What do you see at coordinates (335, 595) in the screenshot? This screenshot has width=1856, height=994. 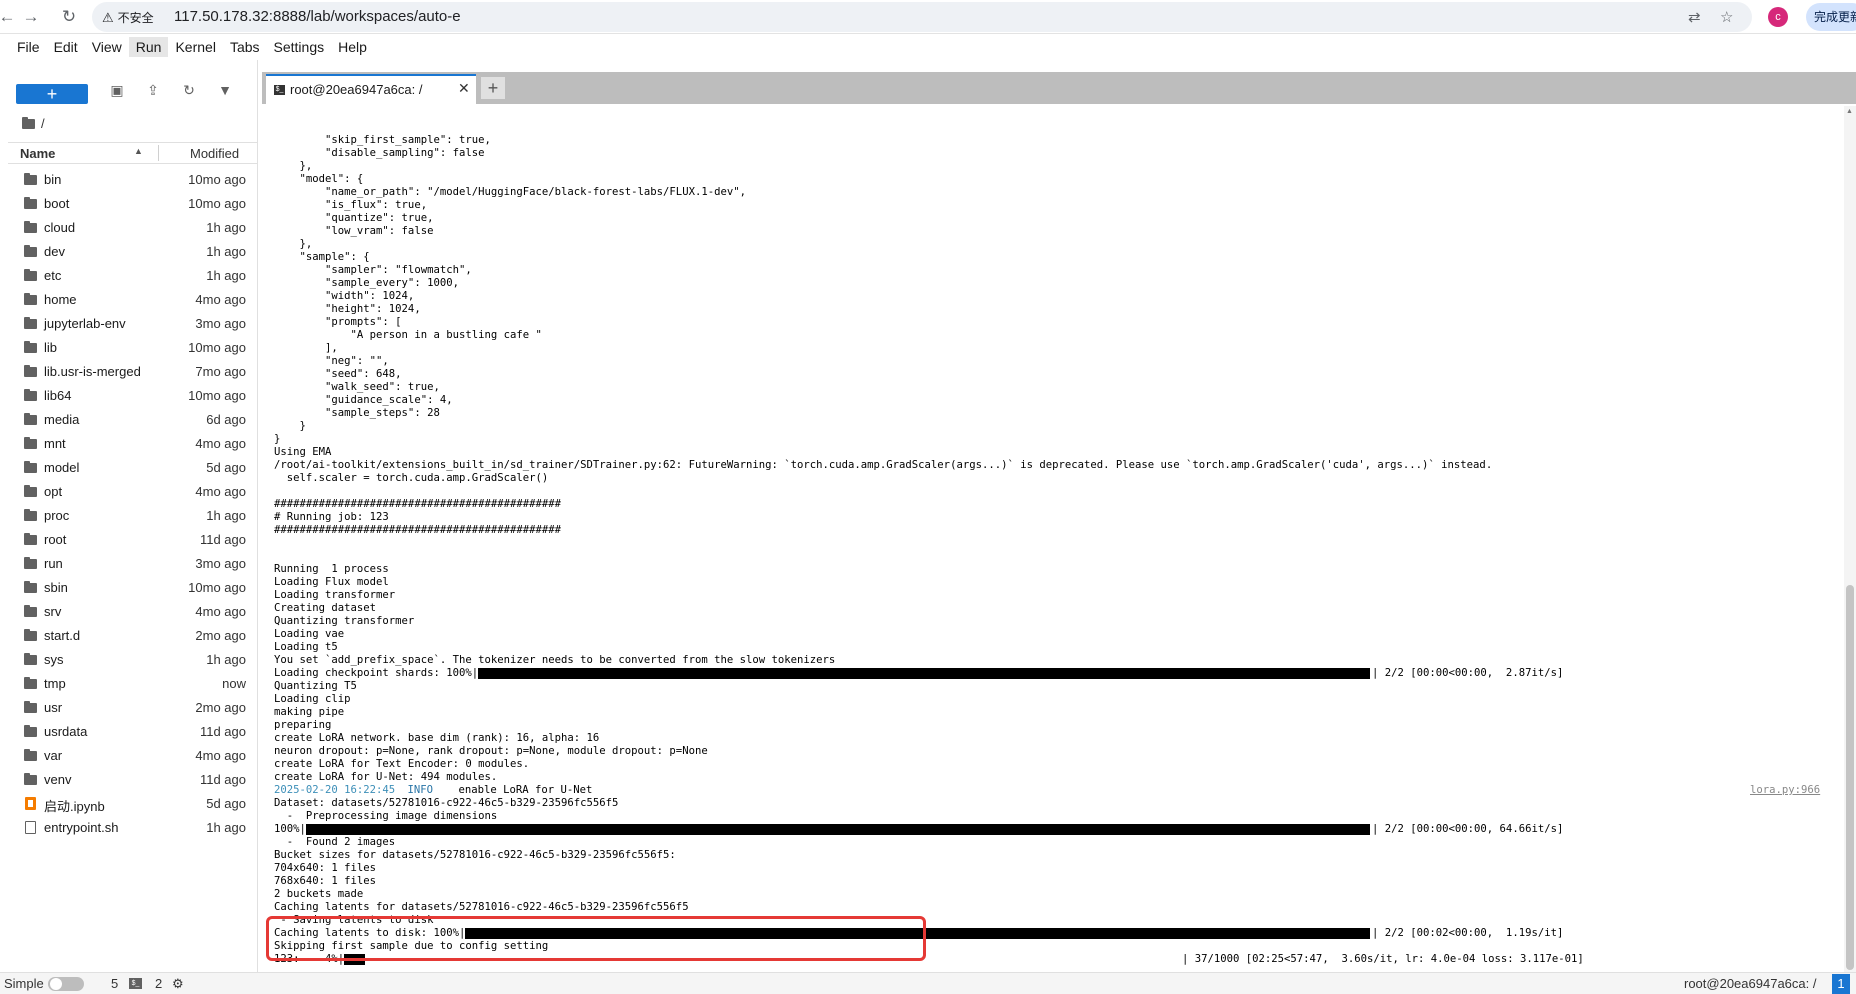 I see `terminal-line: Loading transformer` at bounding box center [335, 595].